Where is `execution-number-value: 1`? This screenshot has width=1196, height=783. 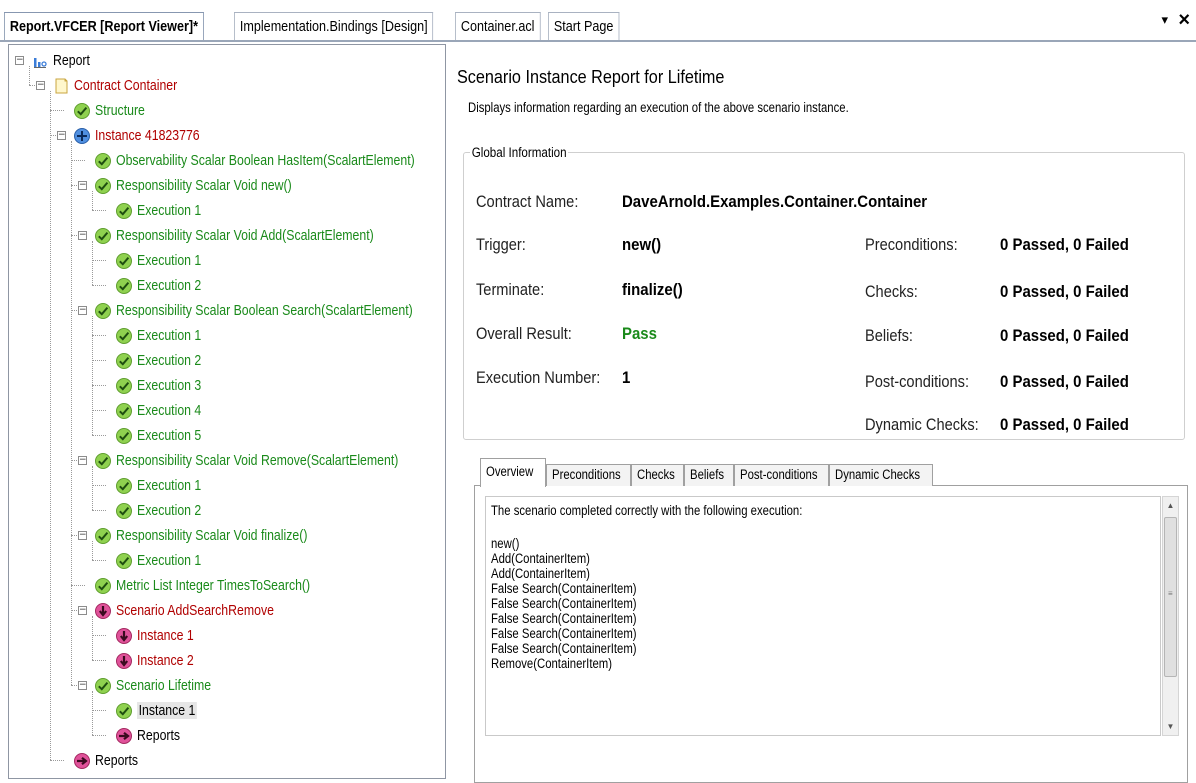 execution-number-value: 1 is located at coordinates (626, 377).